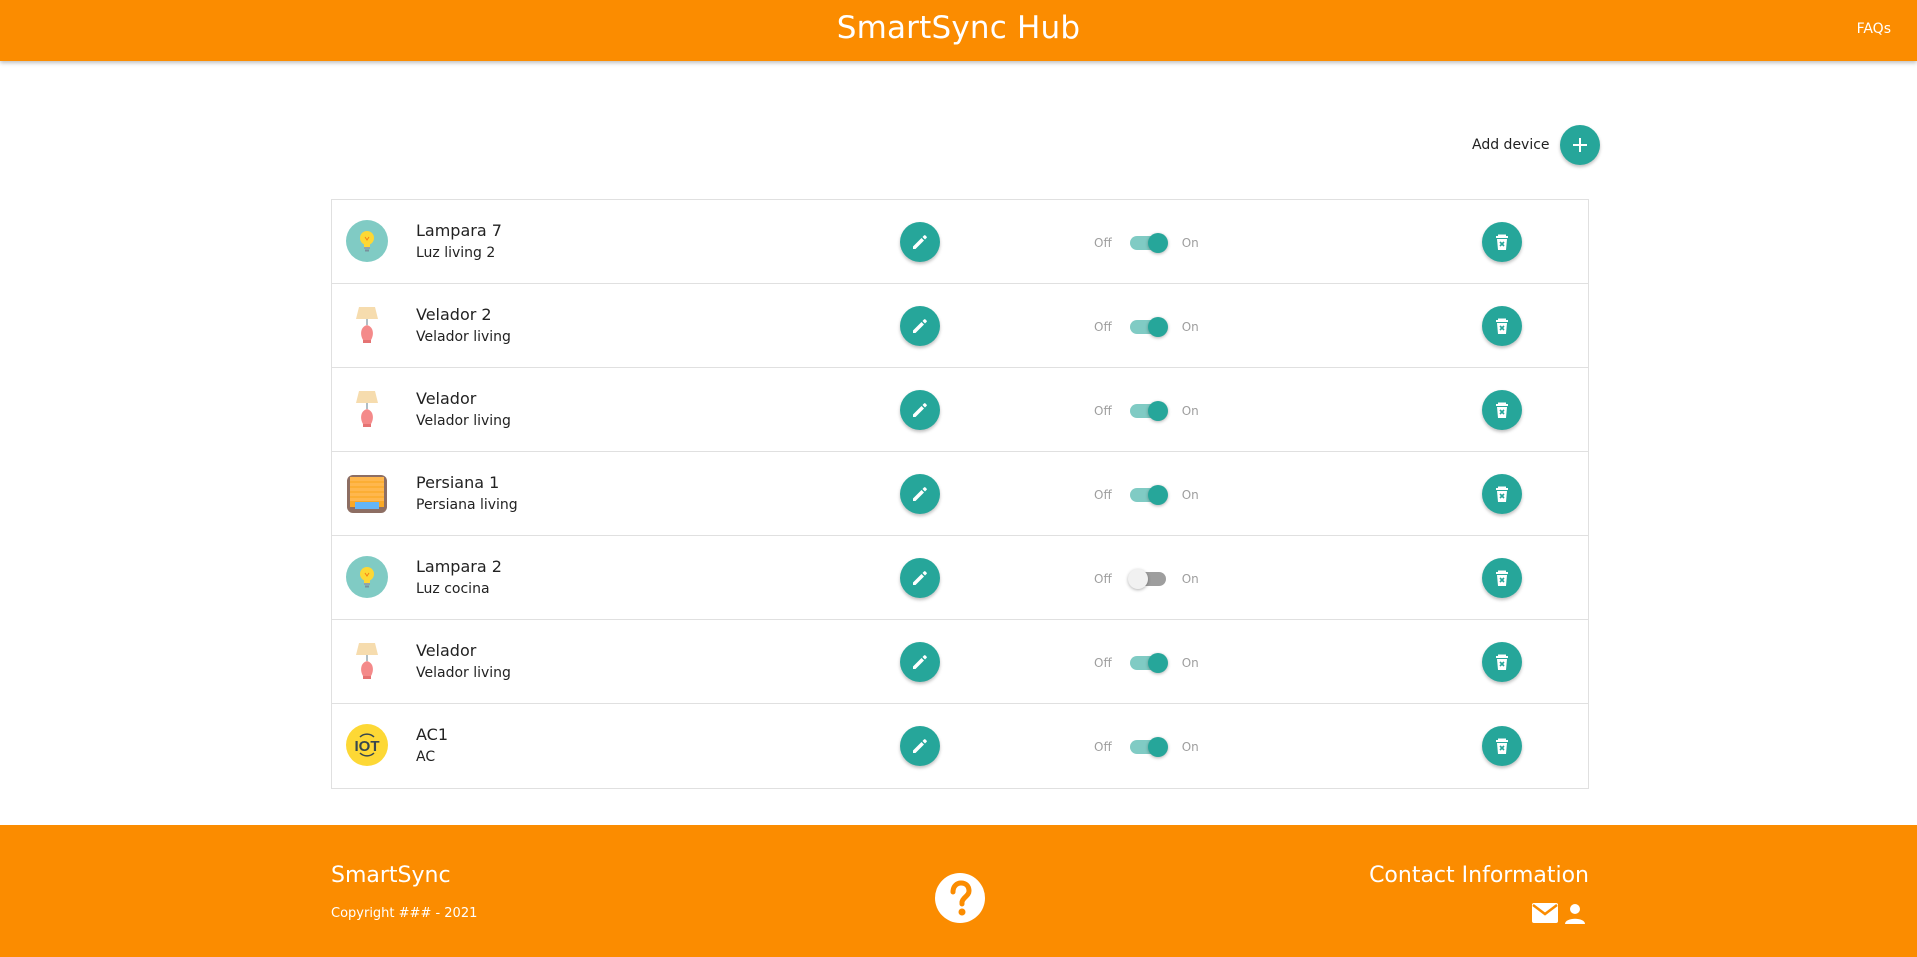  I want to click on add-device-control: Add device, so click(1536, 145).